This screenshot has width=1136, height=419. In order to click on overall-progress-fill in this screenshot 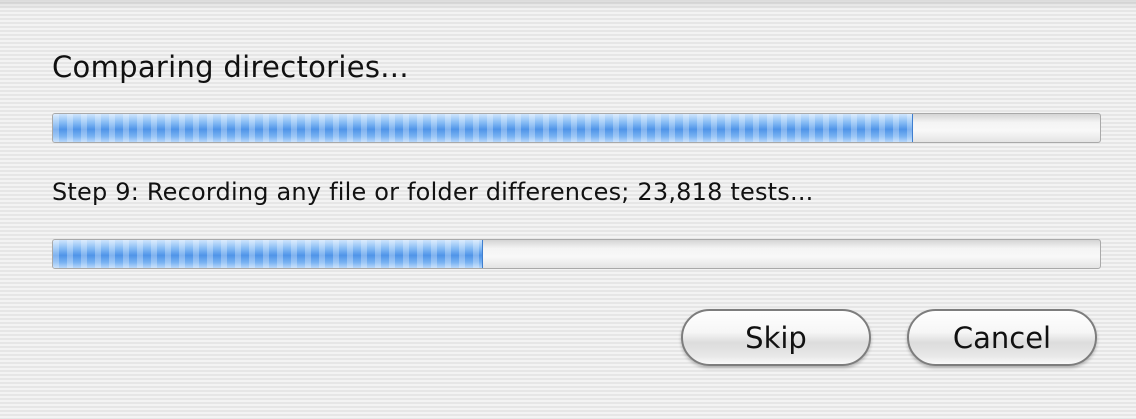, I will do `click(483, 128)`.